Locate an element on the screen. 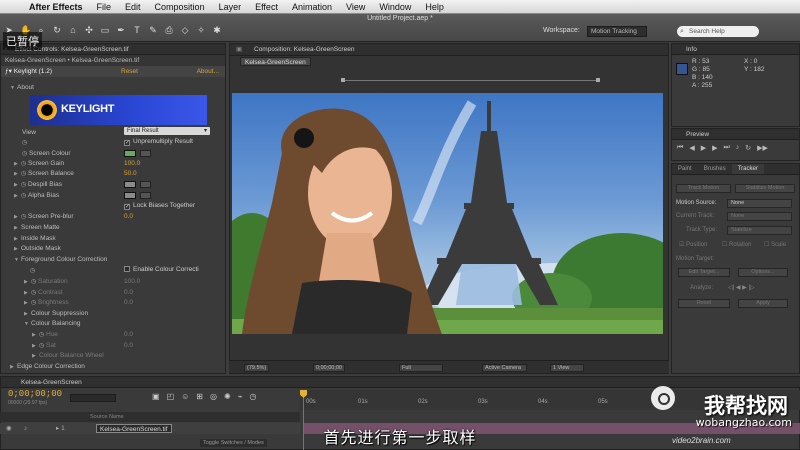 This screenshot has width=800, height=450. loop-icon: ↻ is located at coordinates (748, 148).